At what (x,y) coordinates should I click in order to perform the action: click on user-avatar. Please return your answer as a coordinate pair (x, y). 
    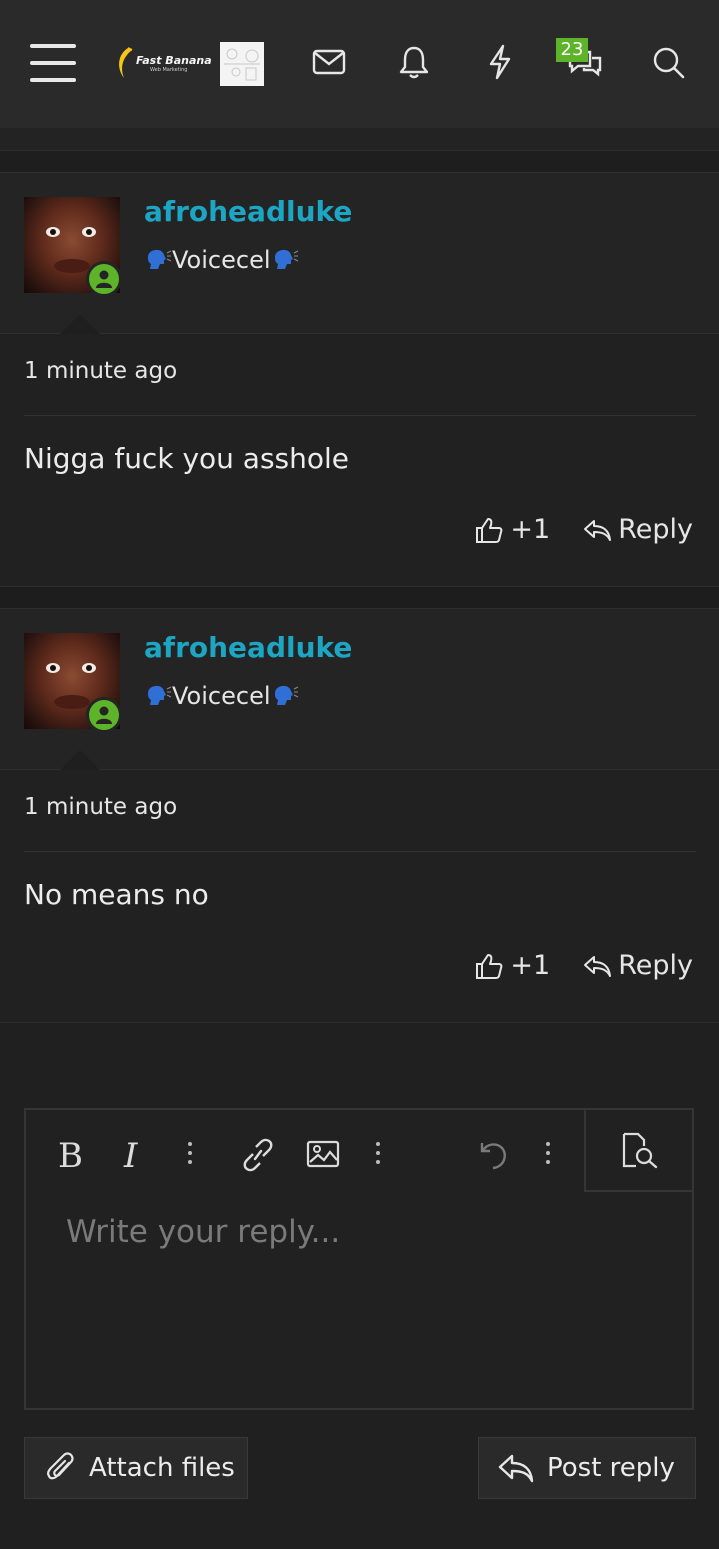
    Looking at the image, I should click on (242, 64).